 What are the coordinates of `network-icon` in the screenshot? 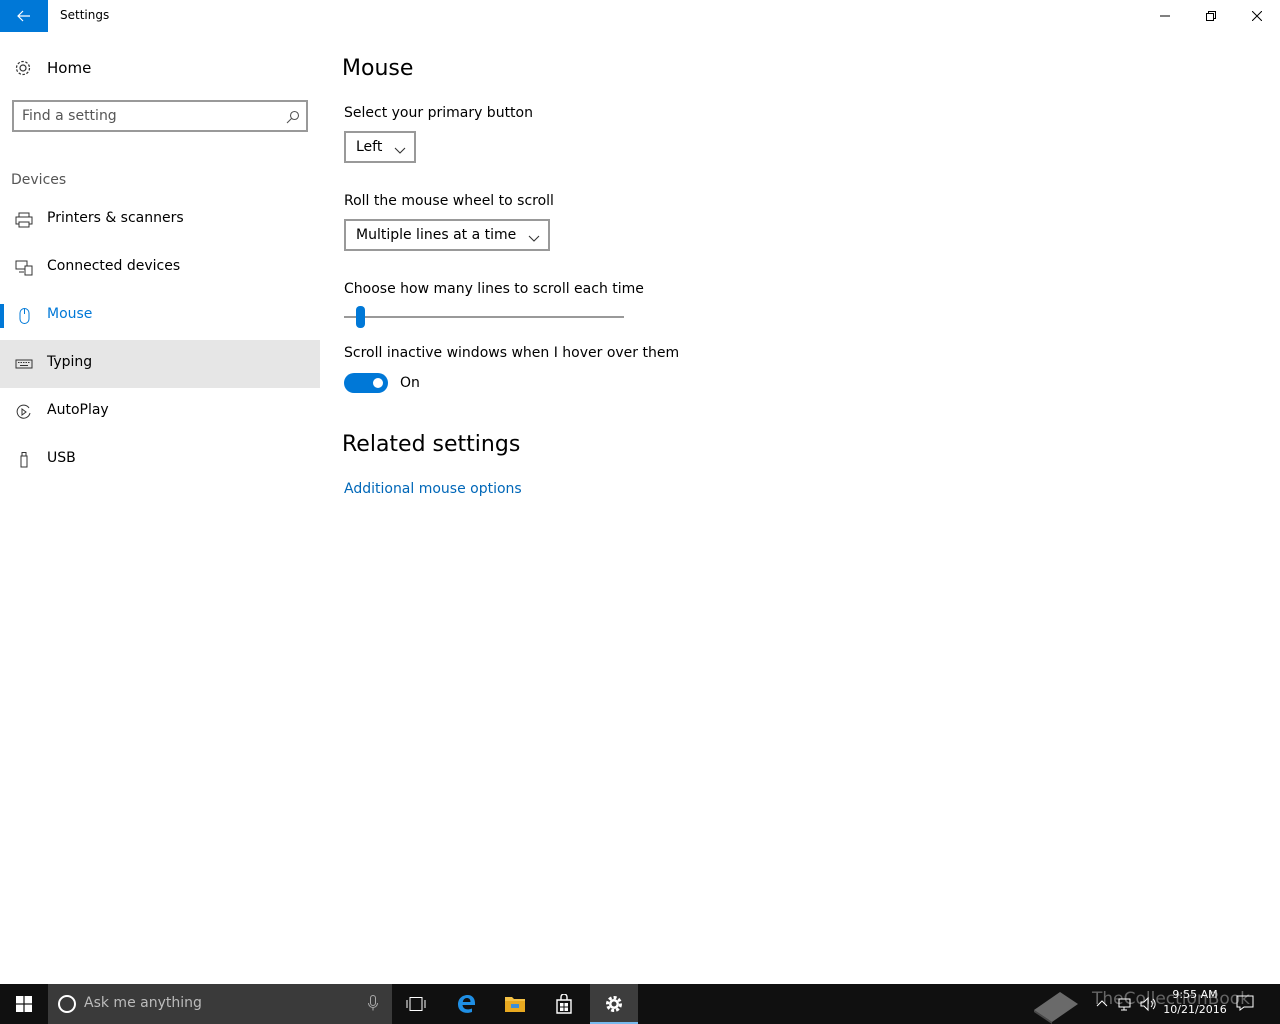 It's located at (1126, 1006).